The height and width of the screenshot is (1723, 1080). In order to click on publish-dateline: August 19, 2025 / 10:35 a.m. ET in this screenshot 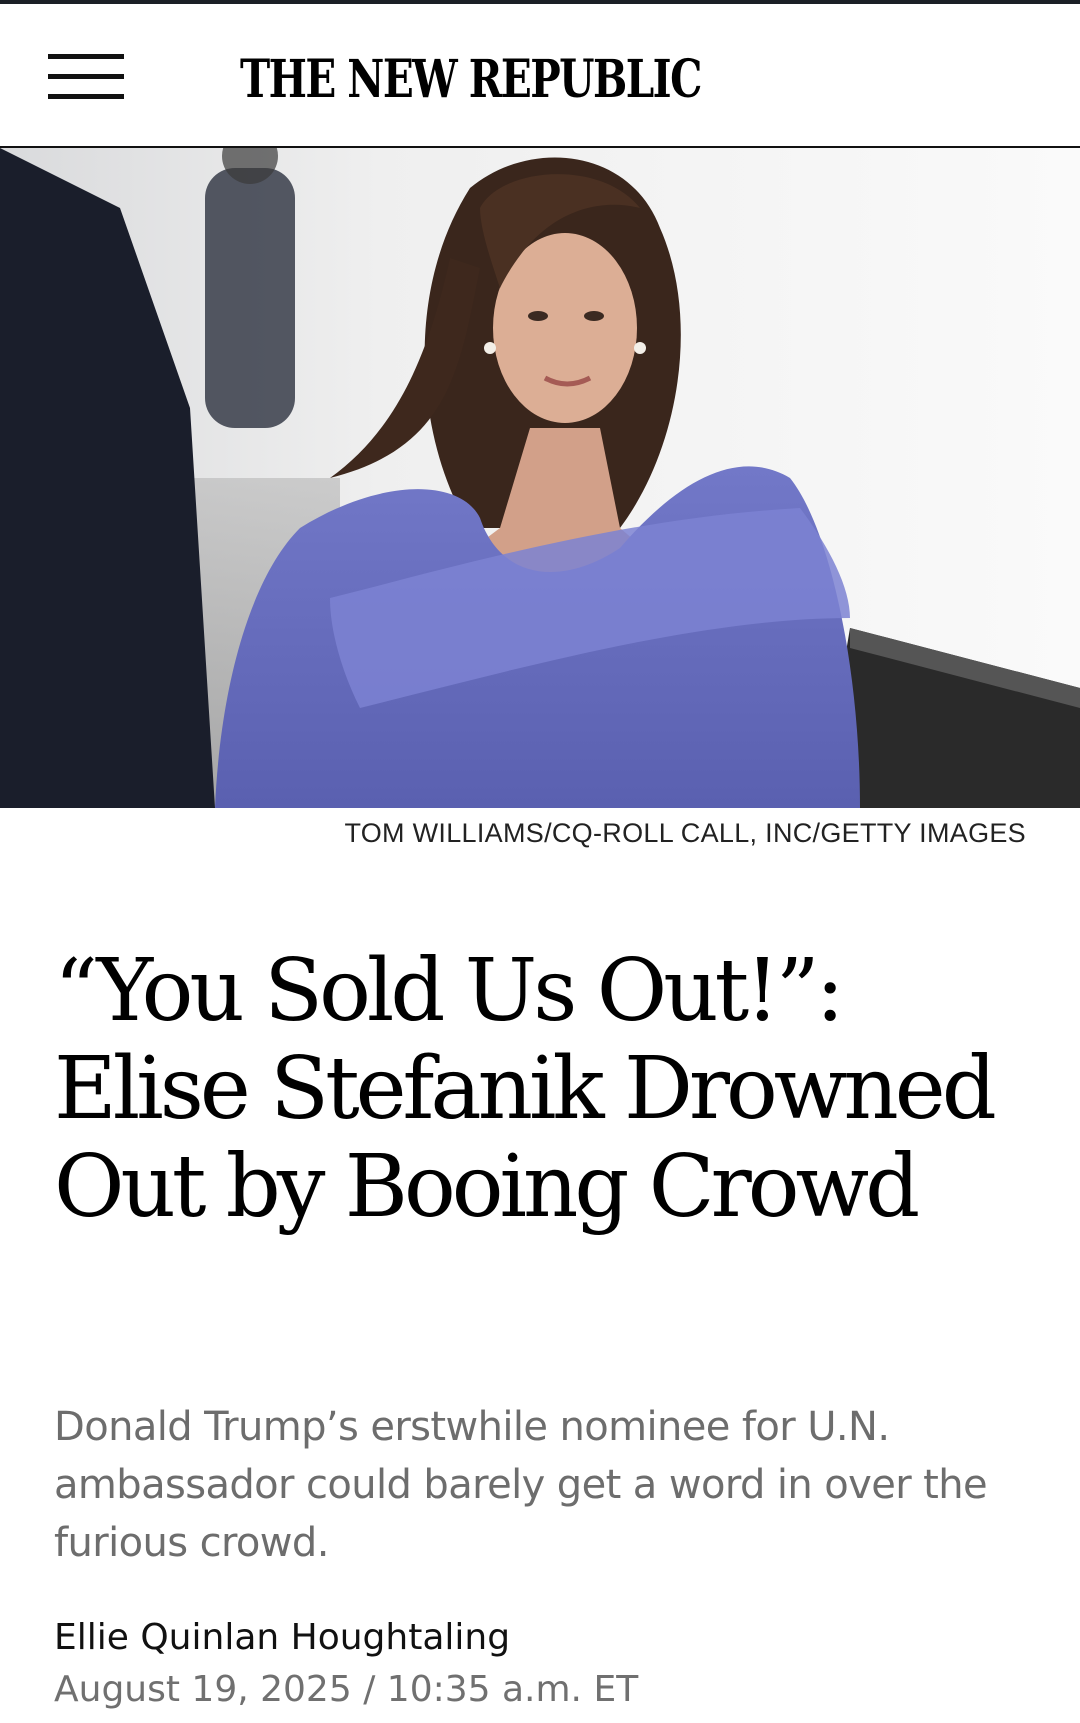, I will do `click(346, 1690)`.